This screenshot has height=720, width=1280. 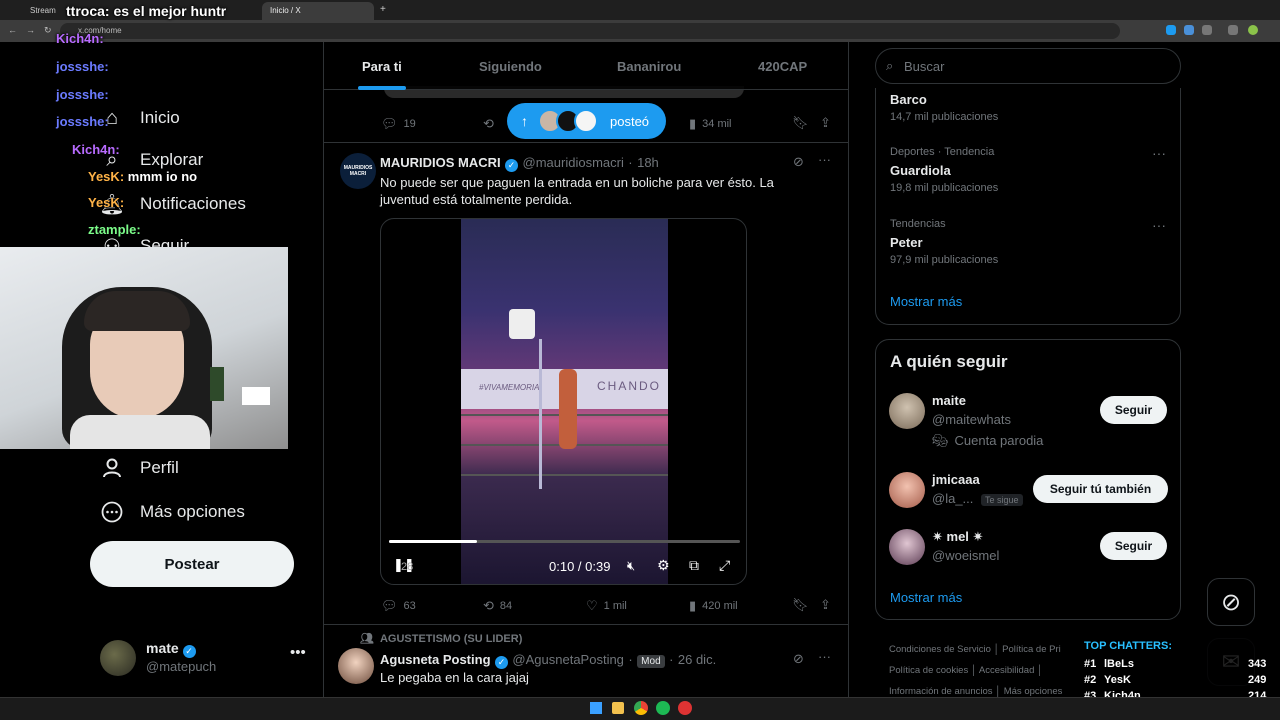 What do you see at coordinates (724, 565) in the screenshot?
I see `fullscreen-icon: ⤢` at bounding box center [724, 565].